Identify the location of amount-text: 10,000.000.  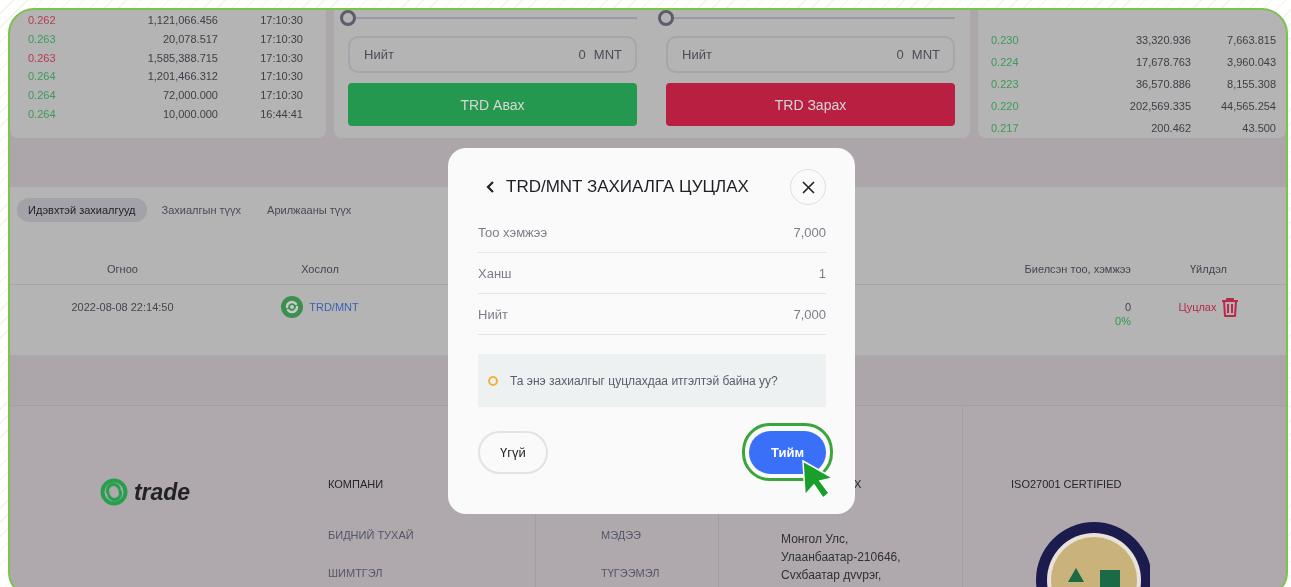
(189, 113).